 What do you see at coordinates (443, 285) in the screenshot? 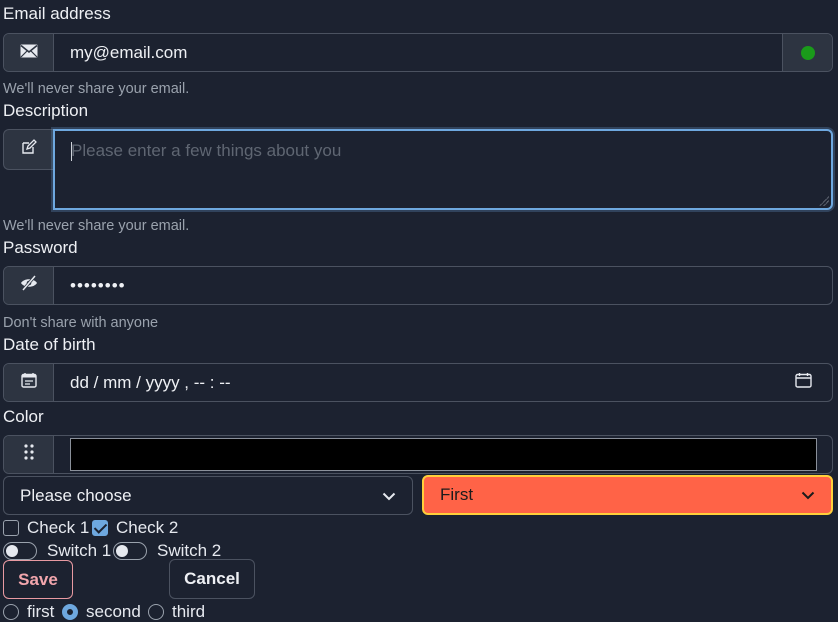
I see `password-field: ••••••••` at bounding box center [443, 285].